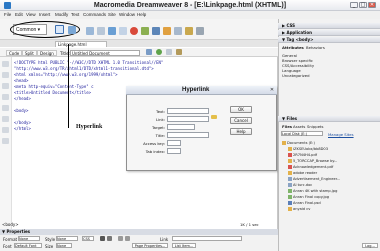  I want to click on title-input: Untitled Document, so click(105, 53).